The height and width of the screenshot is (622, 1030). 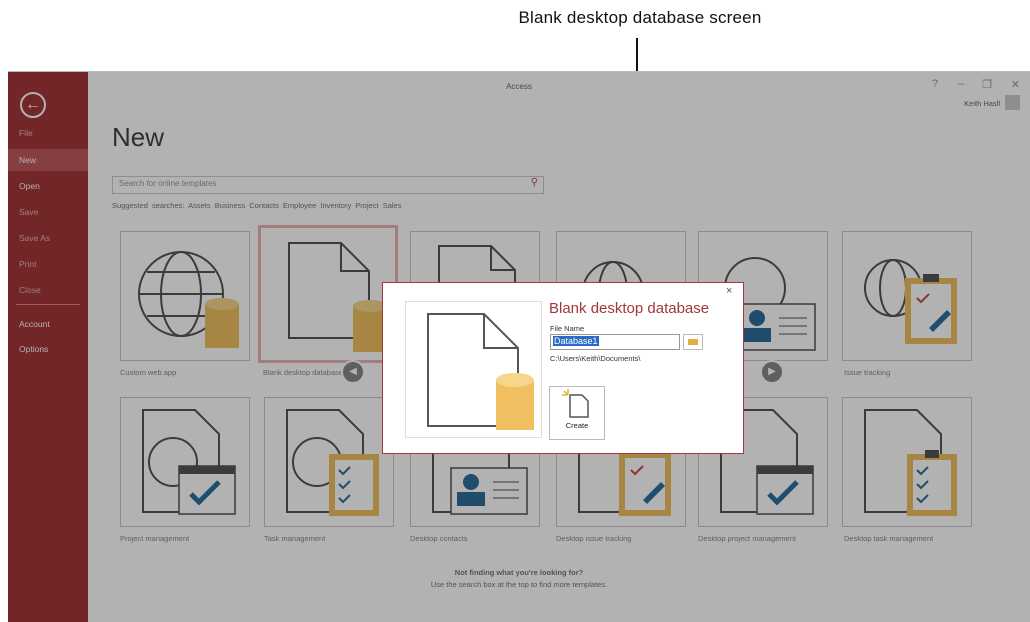 I want to click on file-name-field: Database1, so click(x=615, y=342).